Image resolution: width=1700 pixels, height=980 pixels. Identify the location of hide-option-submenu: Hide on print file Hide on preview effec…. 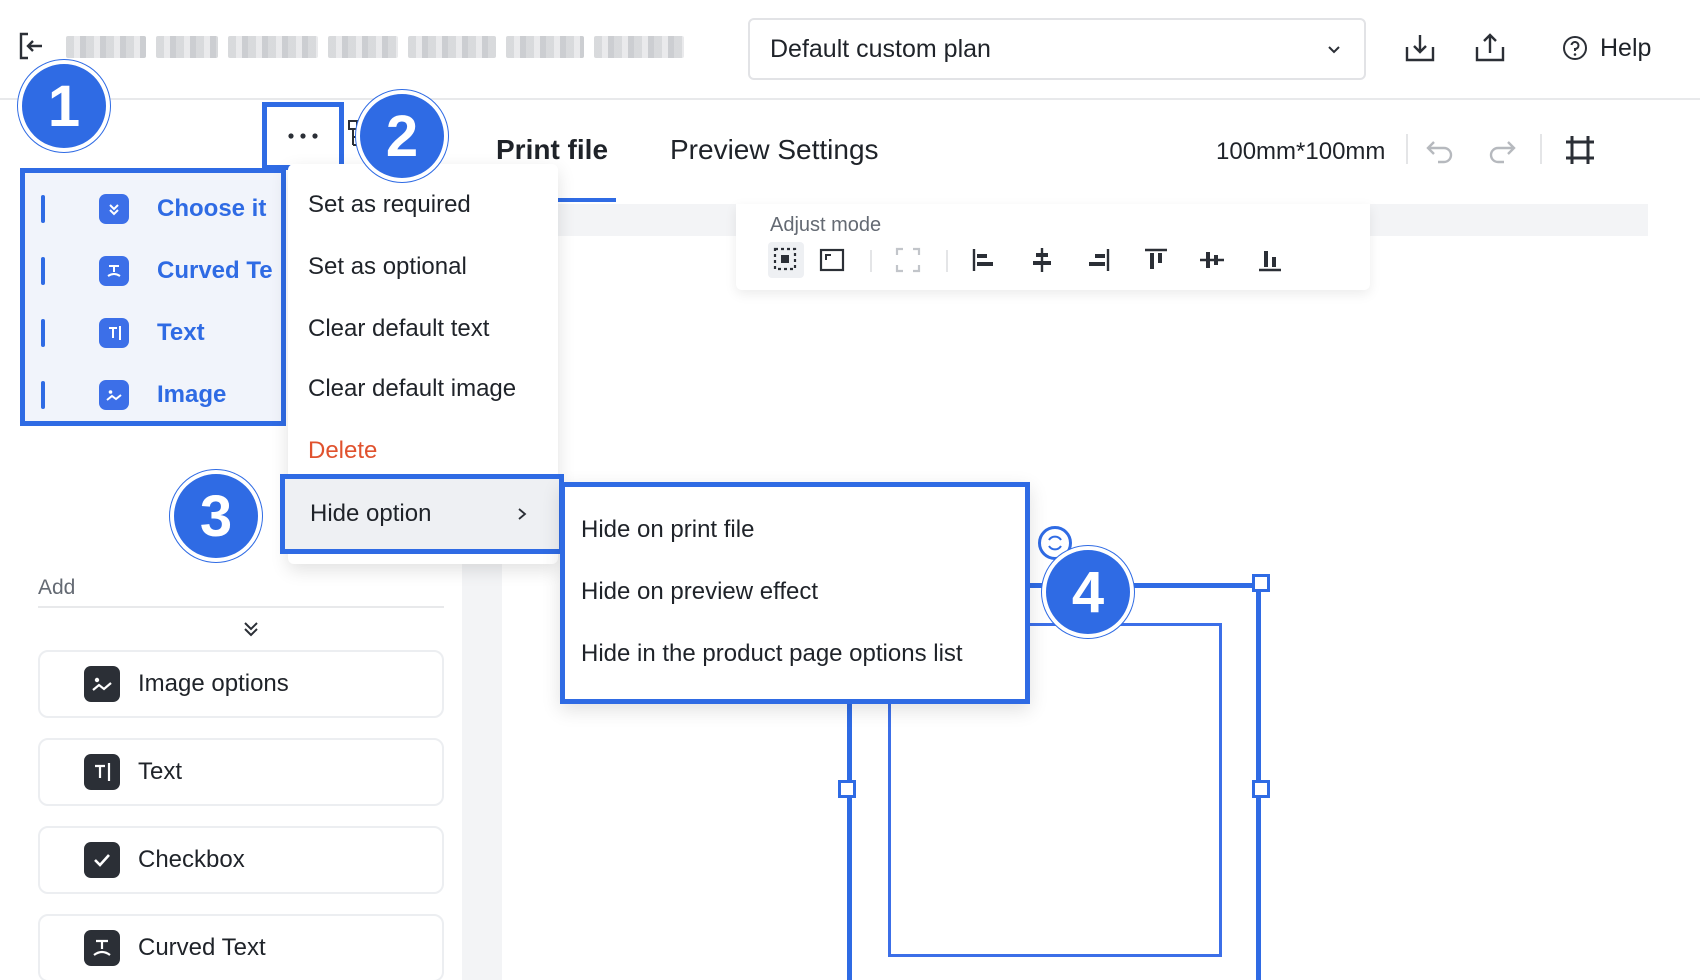
(795, 593).